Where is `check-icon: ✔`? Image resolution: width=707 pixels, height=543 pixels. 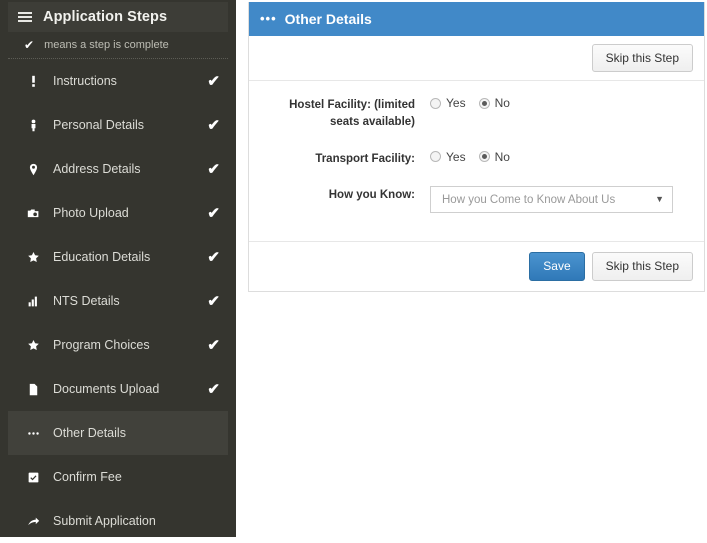 check-icon: ✔ is located at coordinates (29, 45).